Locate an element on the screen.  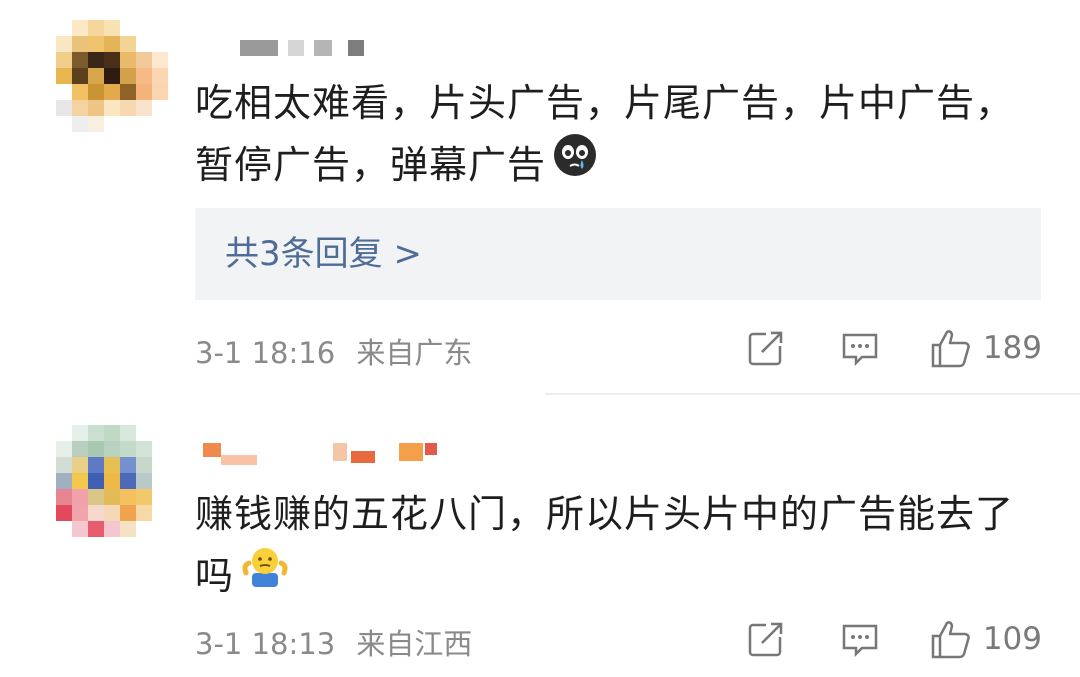
reply-box: 共3条回复 > is located at coordinates (618, 254).